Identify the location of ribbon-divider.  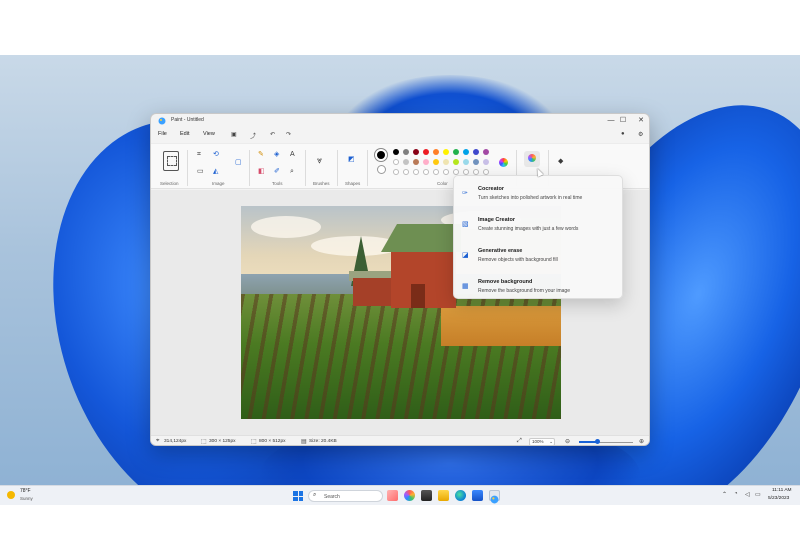
(367, 168).